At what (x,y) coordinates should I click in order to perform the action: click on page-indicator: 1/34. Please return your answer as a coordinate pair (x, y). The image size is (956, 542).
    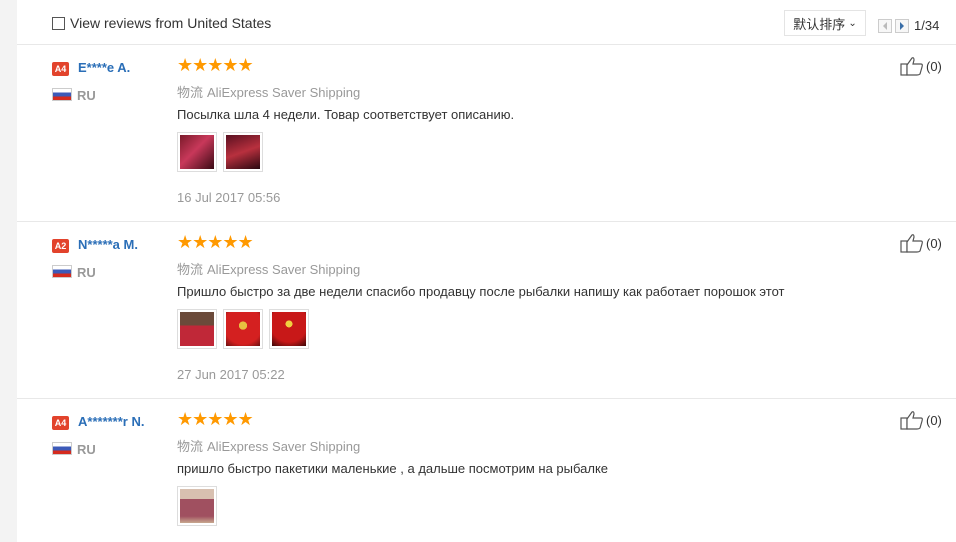
    Looking at the image, I should click on (927, 25).